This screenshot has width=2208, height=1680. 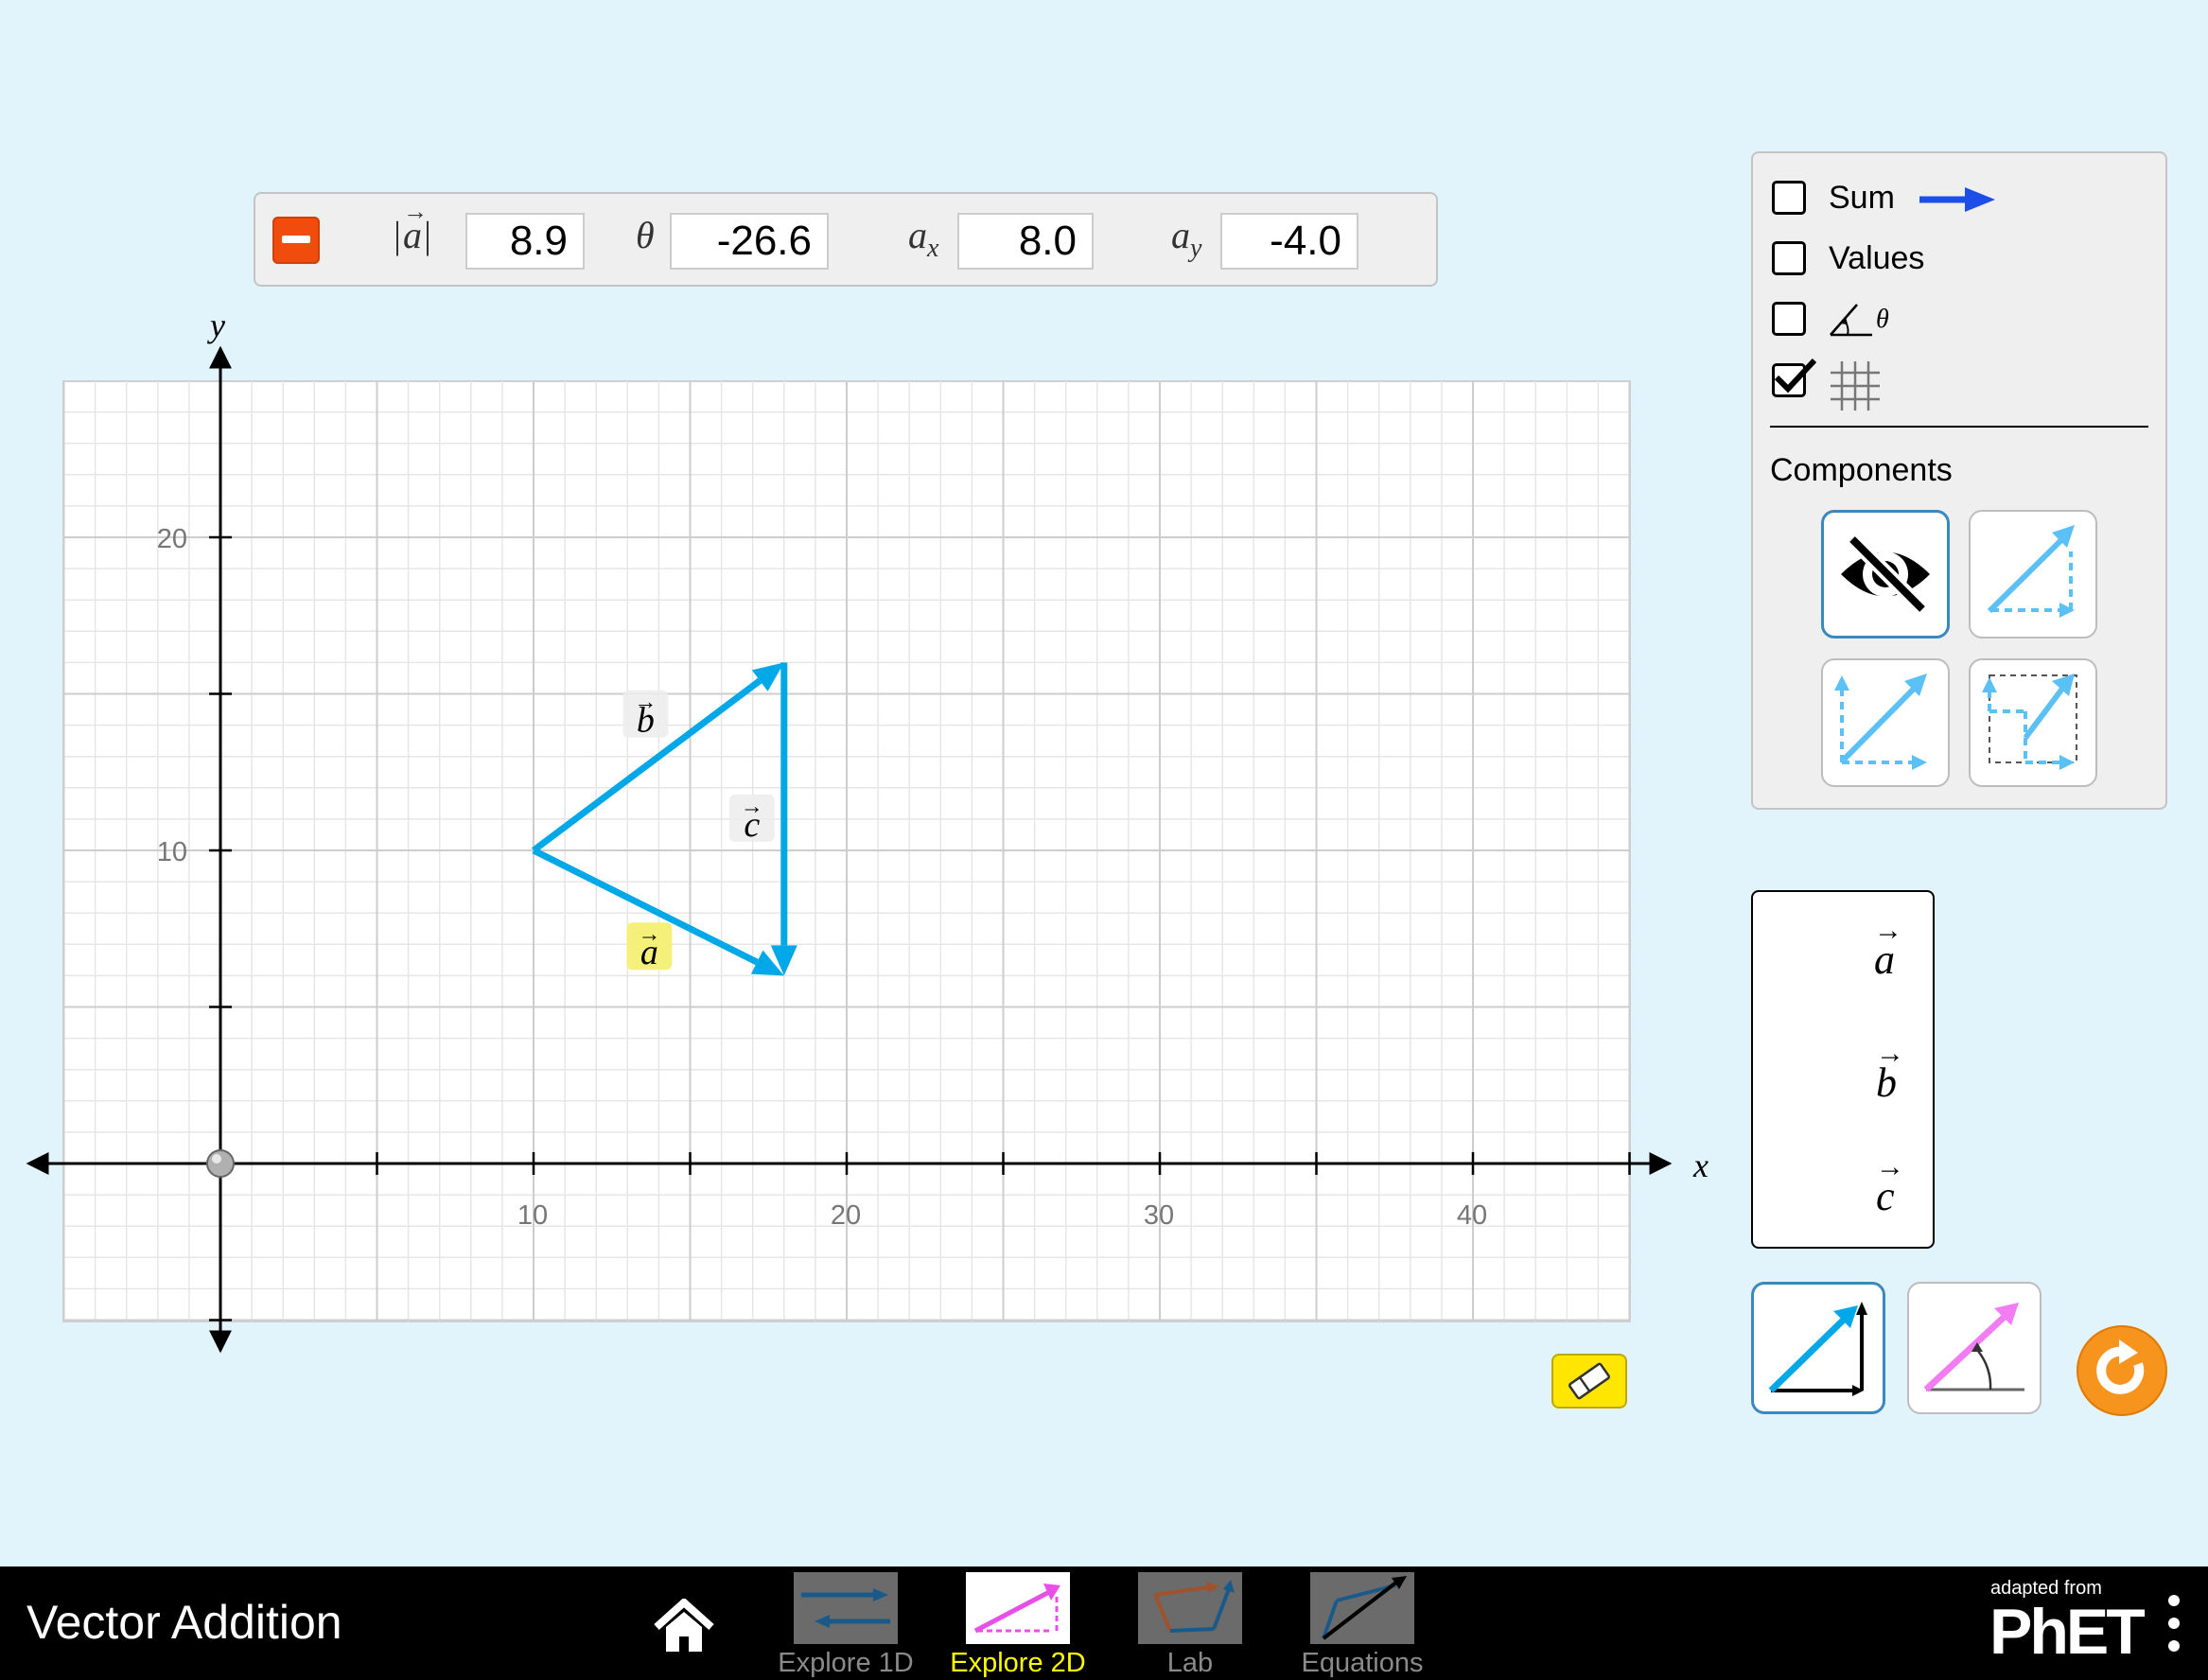 What do you see at coordinates (1959, 480) in the screenshot?
I see `graph-controls-panel: Sum Values θ Components` at bounding box center [1959, 480].